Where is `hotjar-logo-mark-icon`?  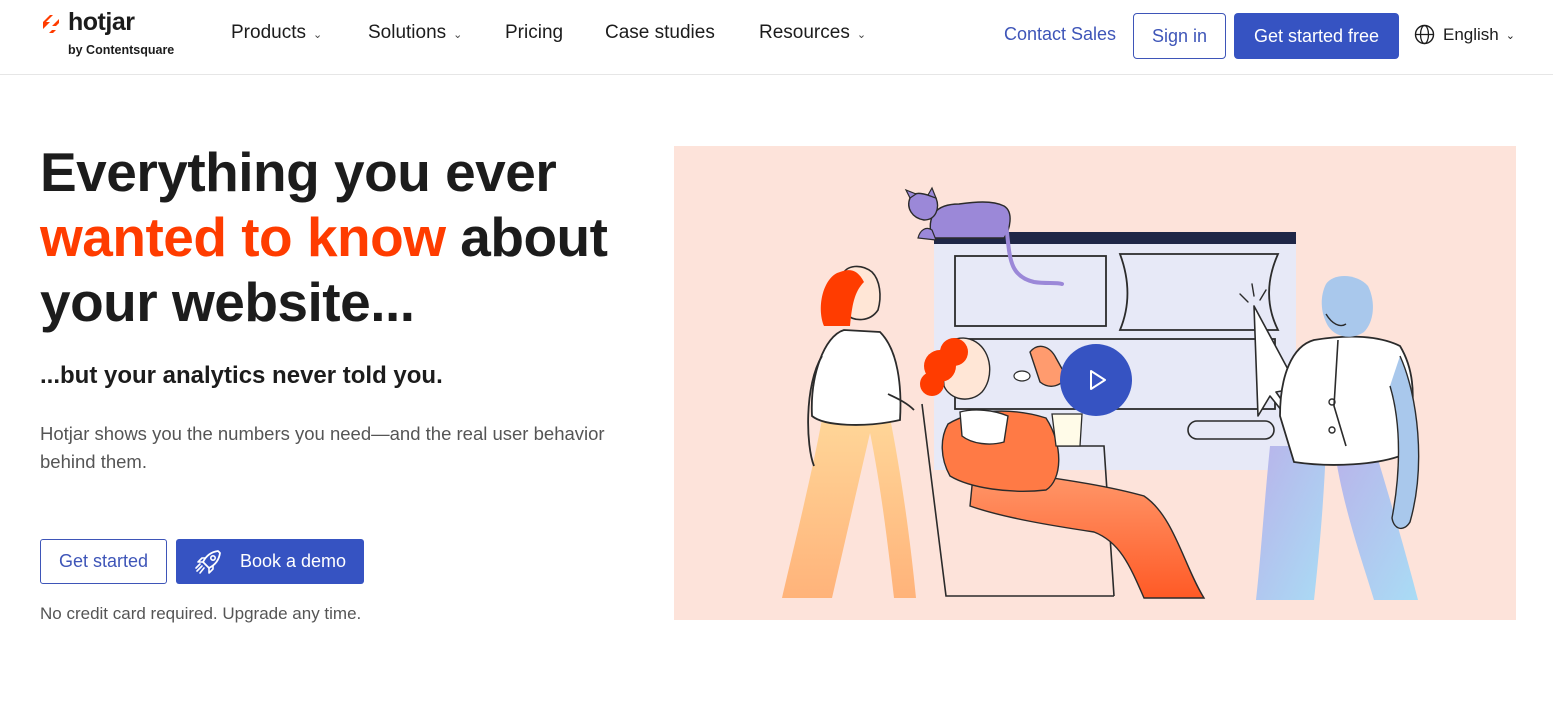
hotjar-logo-mark-icon is located at coordinates (51, 24).